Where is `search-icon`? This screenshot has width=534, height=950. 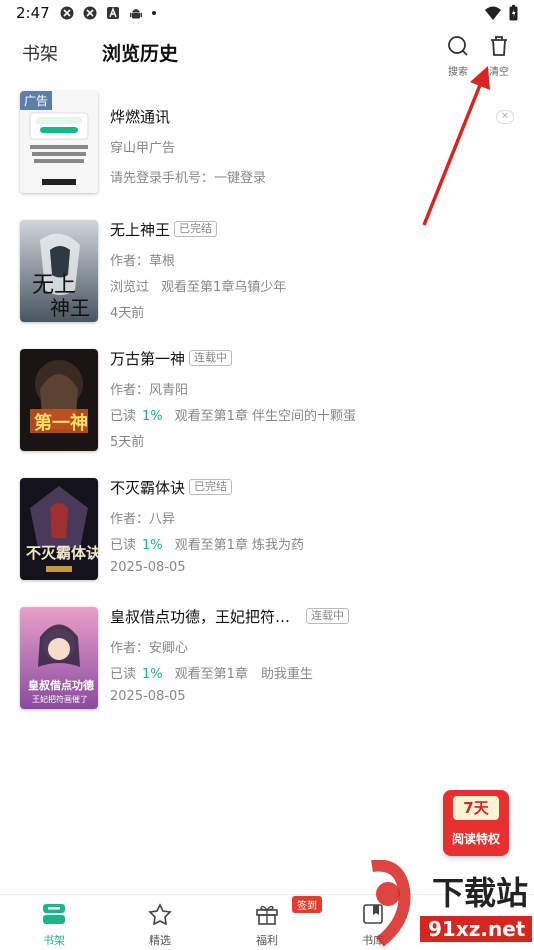 search-icon is located at coordinates (458, 46).